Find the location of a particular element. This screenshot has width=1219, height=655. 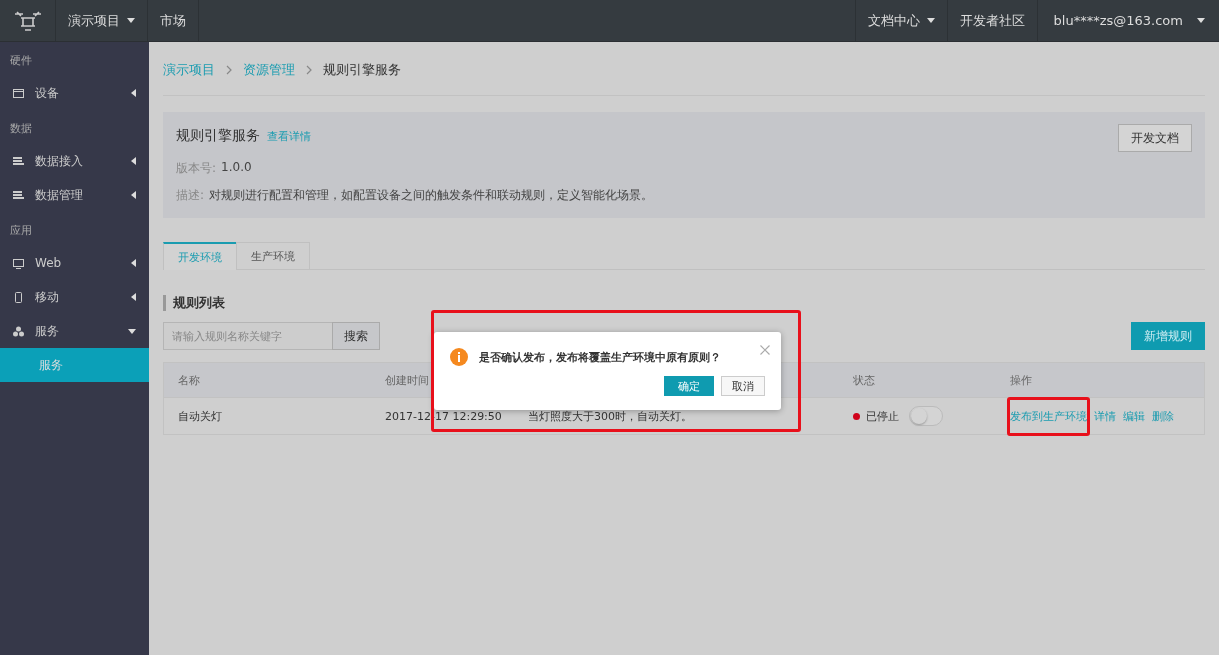

sidebar-item: 数据管理 is located at coordinates (74, 195).